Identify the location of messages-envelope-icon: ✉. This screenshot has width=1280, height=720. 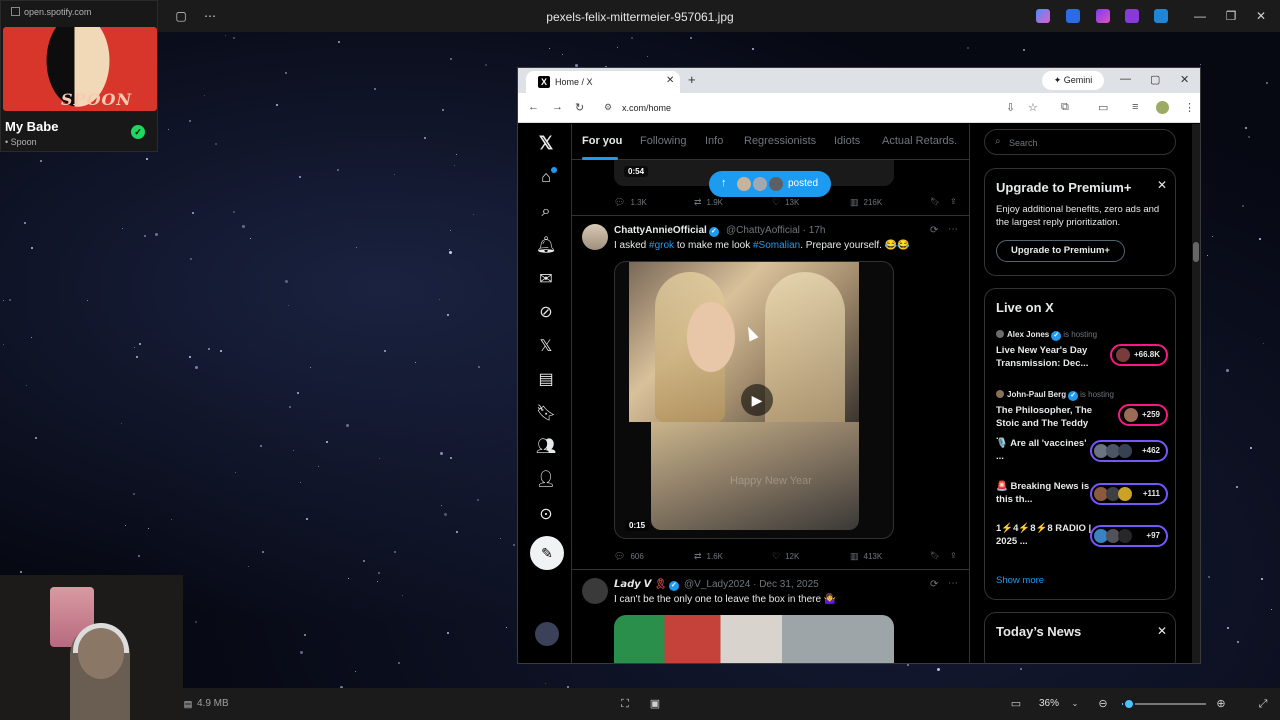
(546, 280).